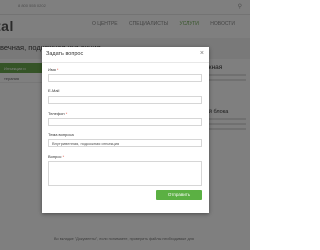 This screenshot has height=250, width=320. Describe the element at coordinates (58, 113) in the screenshot. I see `phone-label: Телефон *` at that location.